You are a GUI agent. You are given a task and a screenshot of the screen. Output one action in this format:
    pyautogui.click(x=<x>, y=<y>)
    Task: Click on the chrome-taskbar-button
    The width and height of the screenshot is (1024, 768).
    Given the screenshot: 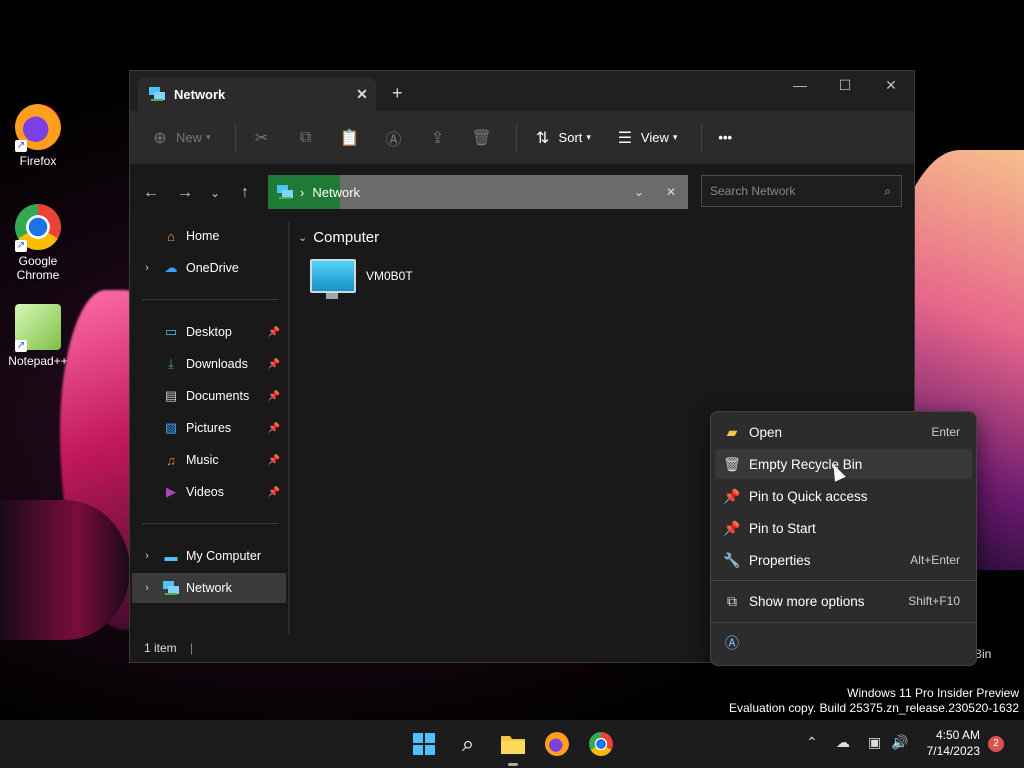 What is the action you would take?
    pyautogui.click(x=601, y=744)
    